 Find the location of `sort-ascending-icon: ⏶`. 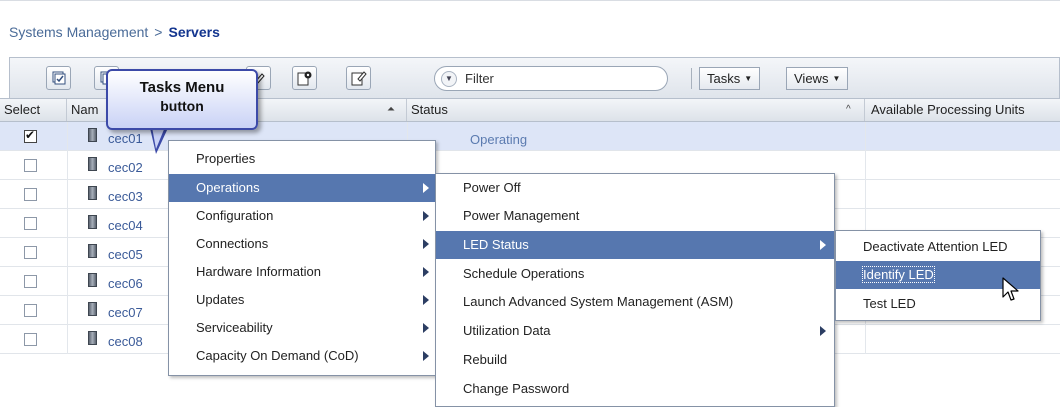

sort-ascending-icon: ⏶ is located at coordinates (391, 110).